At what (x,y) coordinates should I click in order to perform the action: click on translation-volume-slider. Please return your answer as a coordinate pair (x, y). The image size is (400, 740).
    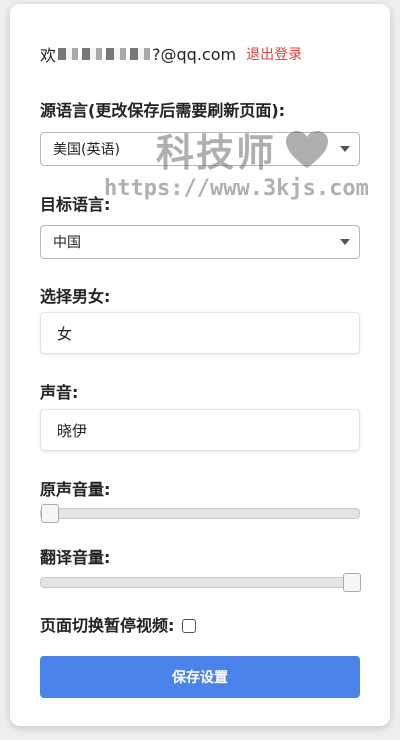
    Looking at the image, I should click on (200, 582).